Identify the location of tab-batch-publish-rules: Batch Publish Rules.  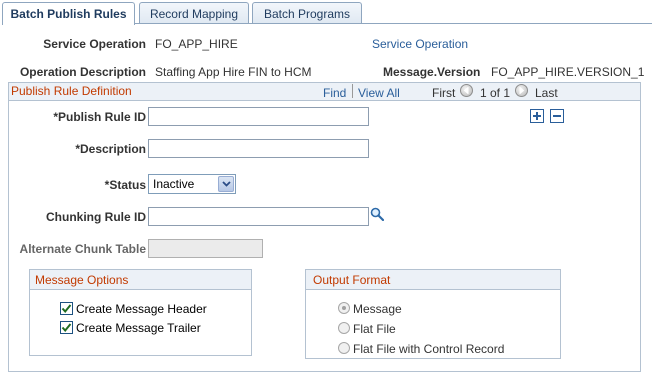
(68, 13).